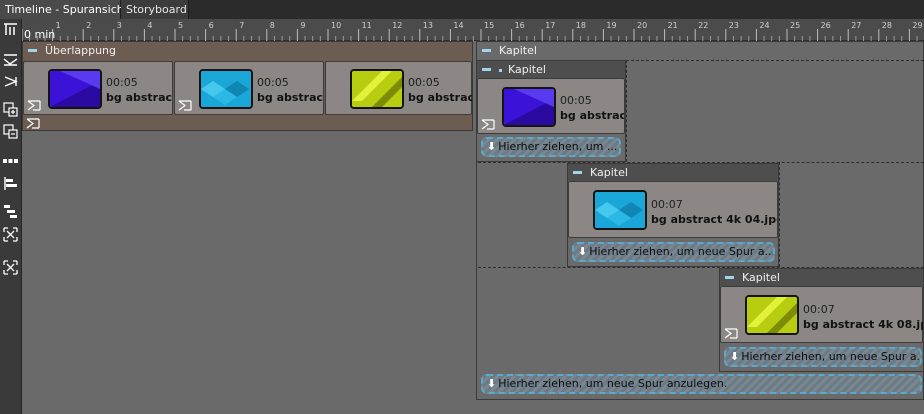 This screenshot has height=414, width=924. I want to click on ruler-tick-label: 3, so click(119, 25).